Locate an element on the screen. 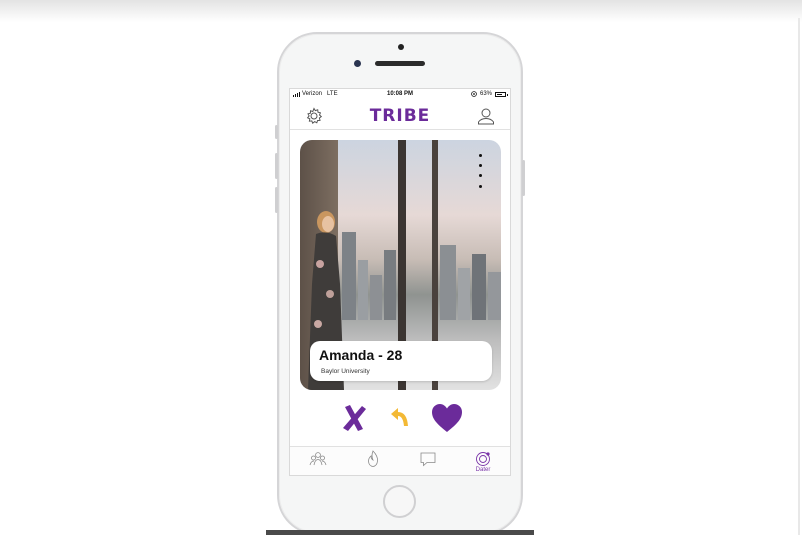 The height and width of the screenshot is (535, 802). status-right: 63% is located at coordinates (489, 94).